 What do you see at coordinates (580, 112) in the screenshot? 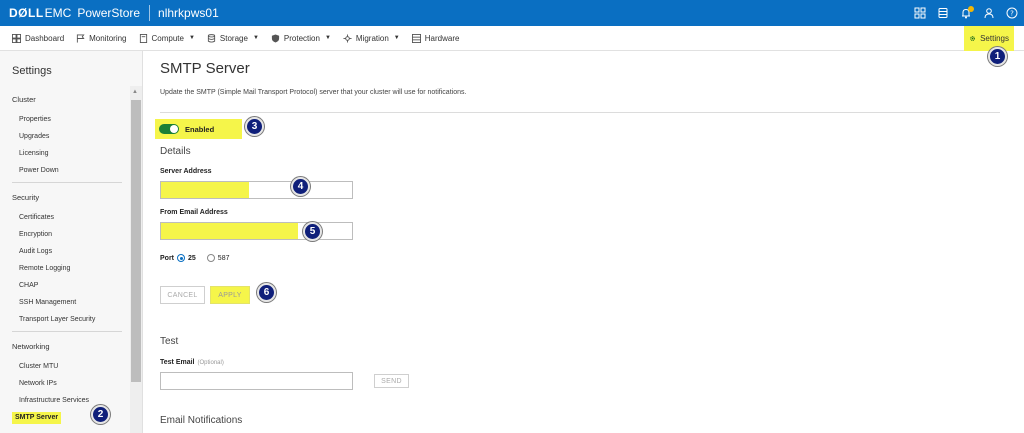
I see `divider` at bounding box center [580, 112].